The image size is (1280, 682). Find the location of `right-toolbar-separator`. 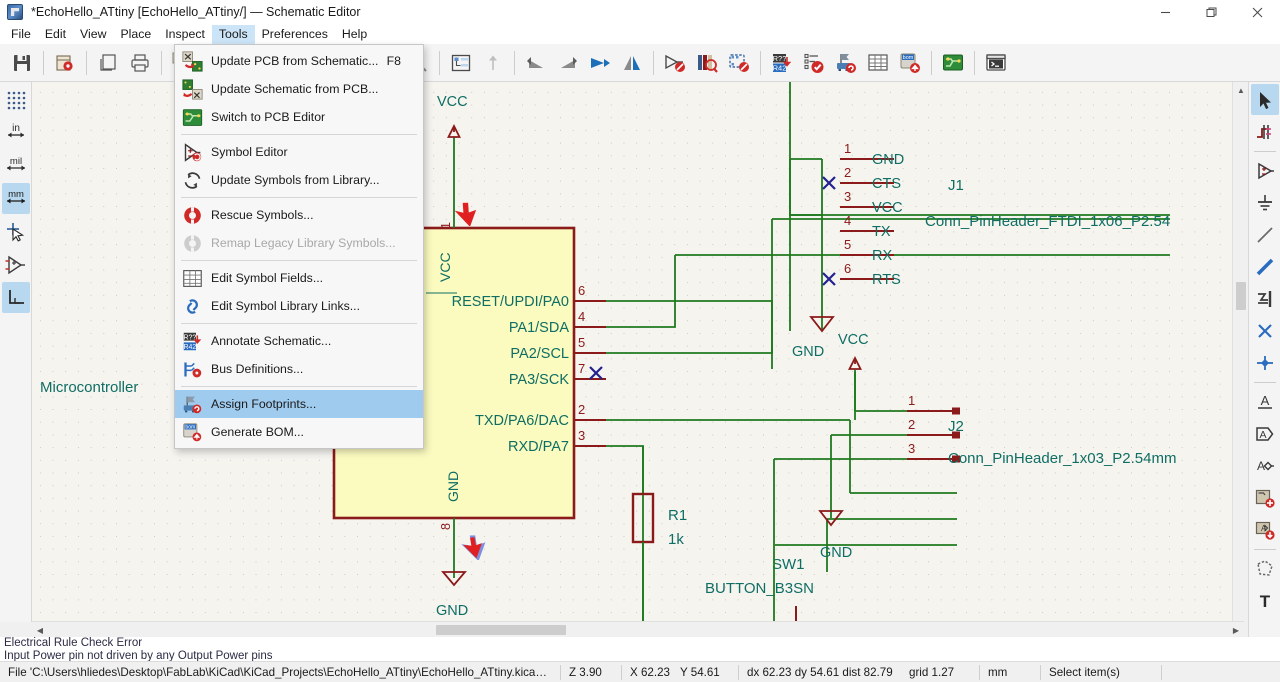

right-toolbar-separator is located at coordinates (1264, 549).